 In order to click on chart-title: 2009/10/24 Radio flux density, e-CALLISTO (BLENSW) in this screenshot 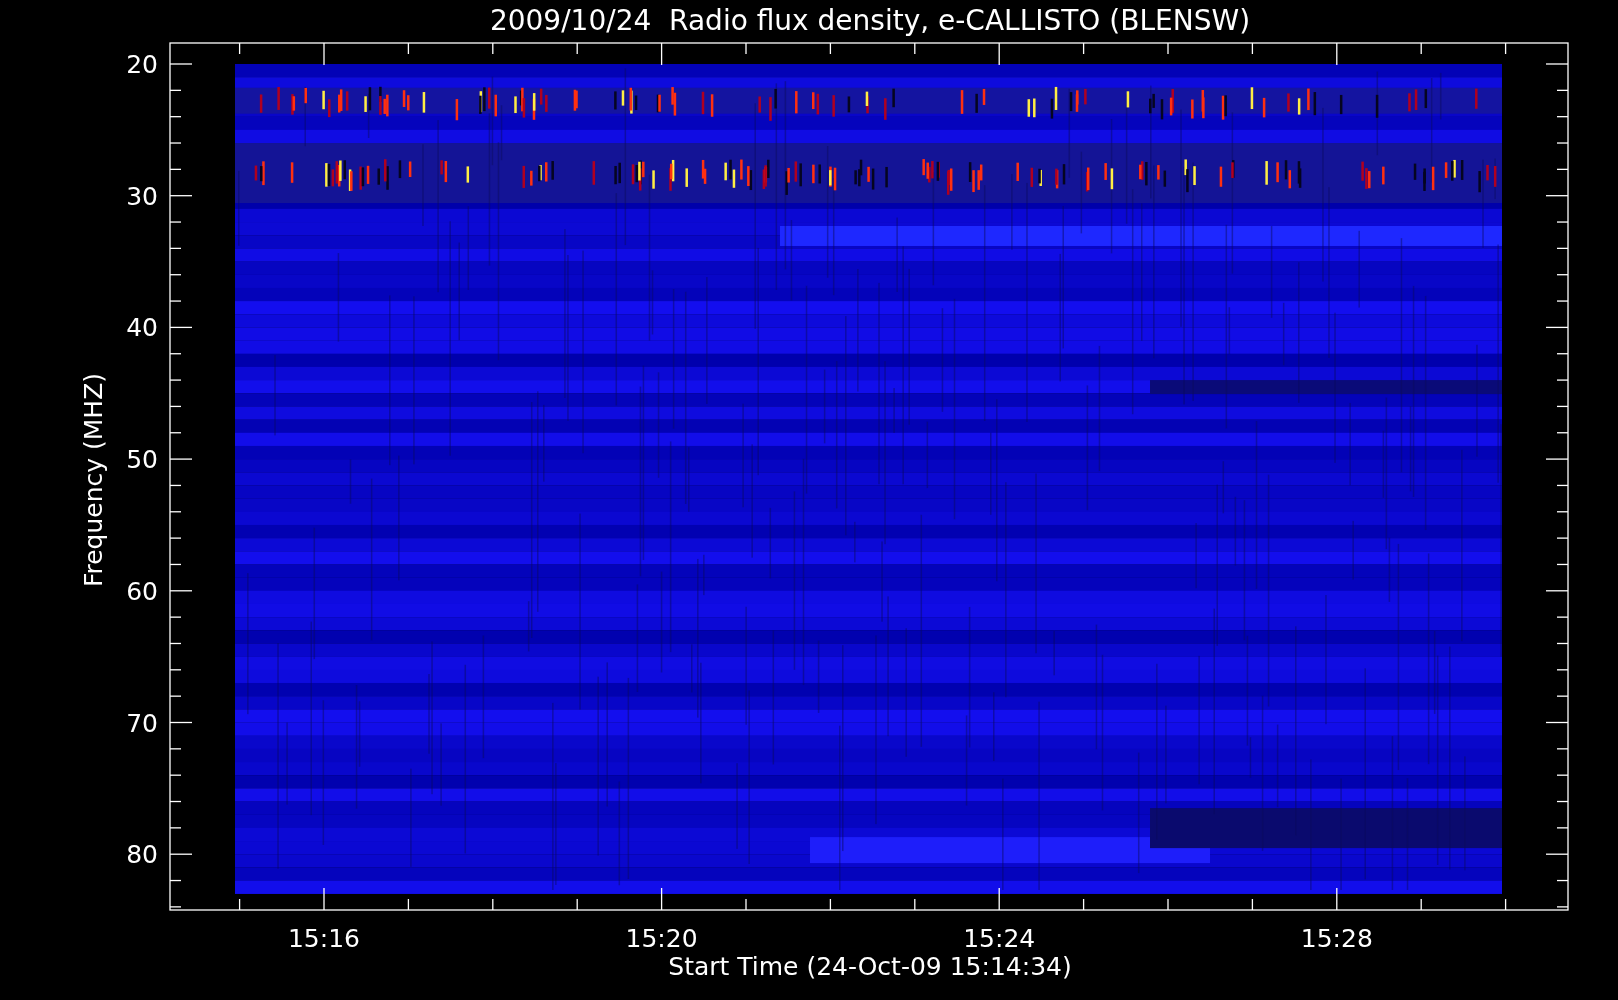, I will do `click(870, 20)`.